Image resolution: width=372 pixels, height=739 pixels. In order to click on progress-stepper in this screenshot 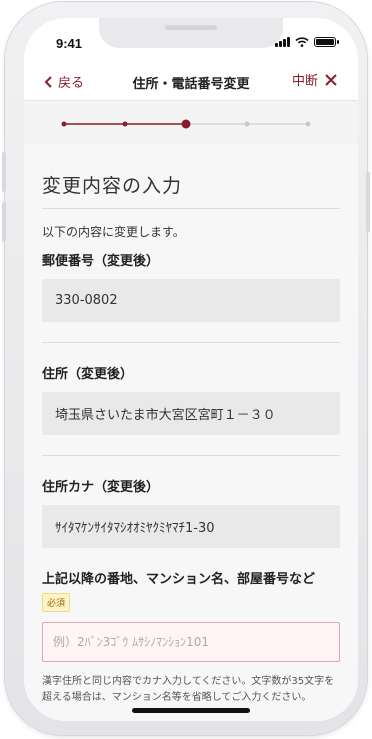, I will do `click(191, 122)`.